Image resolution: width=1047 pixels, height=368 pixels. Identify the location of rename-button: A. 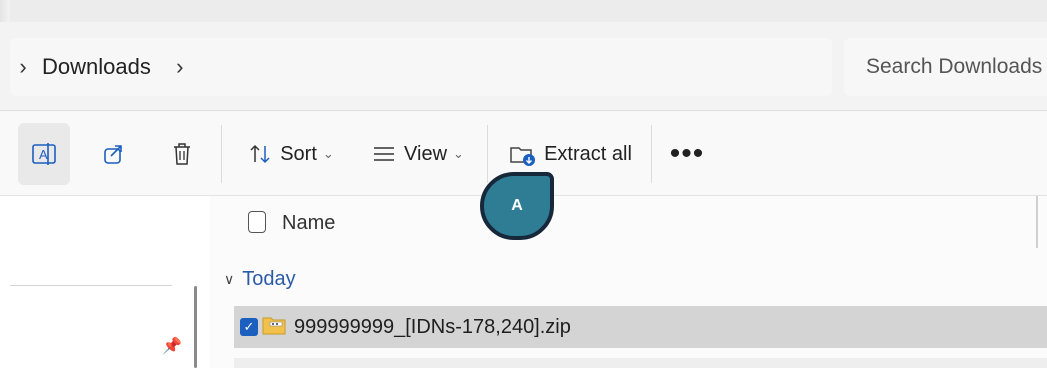
(44, 154).